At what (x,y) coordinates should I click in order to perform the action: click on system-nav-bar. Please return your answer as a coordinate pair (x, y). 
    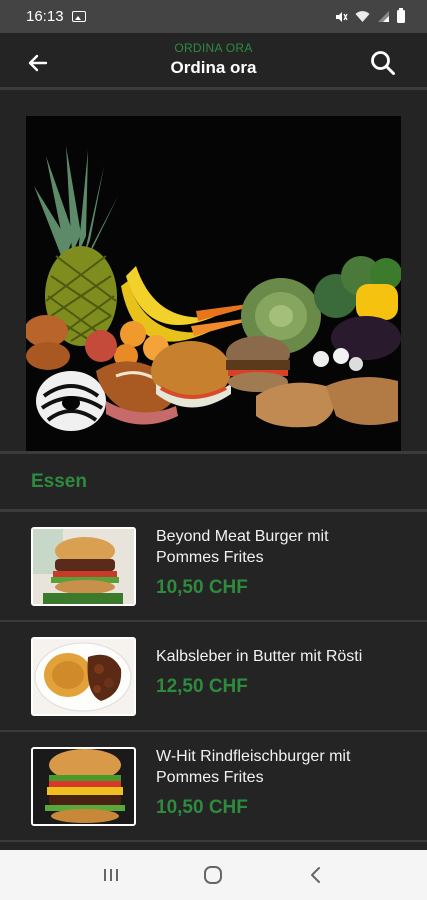
    Looking at the image, I should click on (213, 875).